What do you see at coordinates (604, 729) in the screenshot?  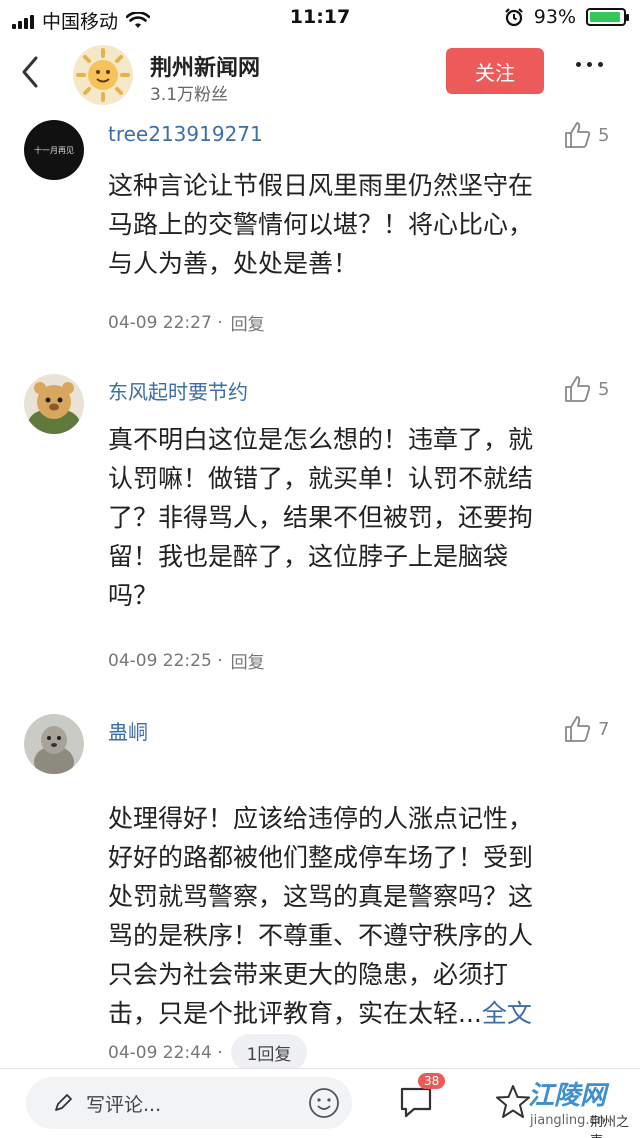 I see `like-count: 7` at bounding box center [604, 729].